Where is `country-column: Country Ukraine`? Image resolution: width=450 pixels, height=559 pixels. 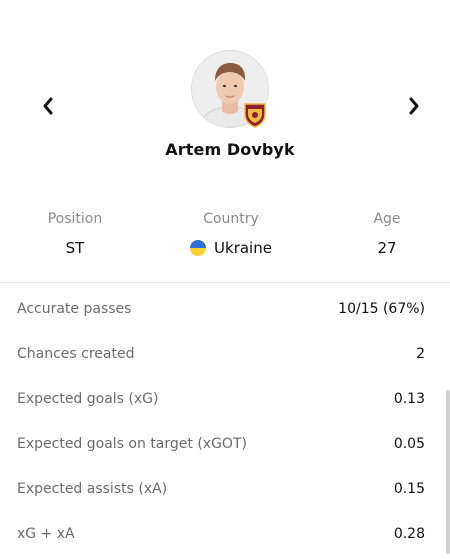 country-column: Country Ukraine is located at coordinates (231, 233).